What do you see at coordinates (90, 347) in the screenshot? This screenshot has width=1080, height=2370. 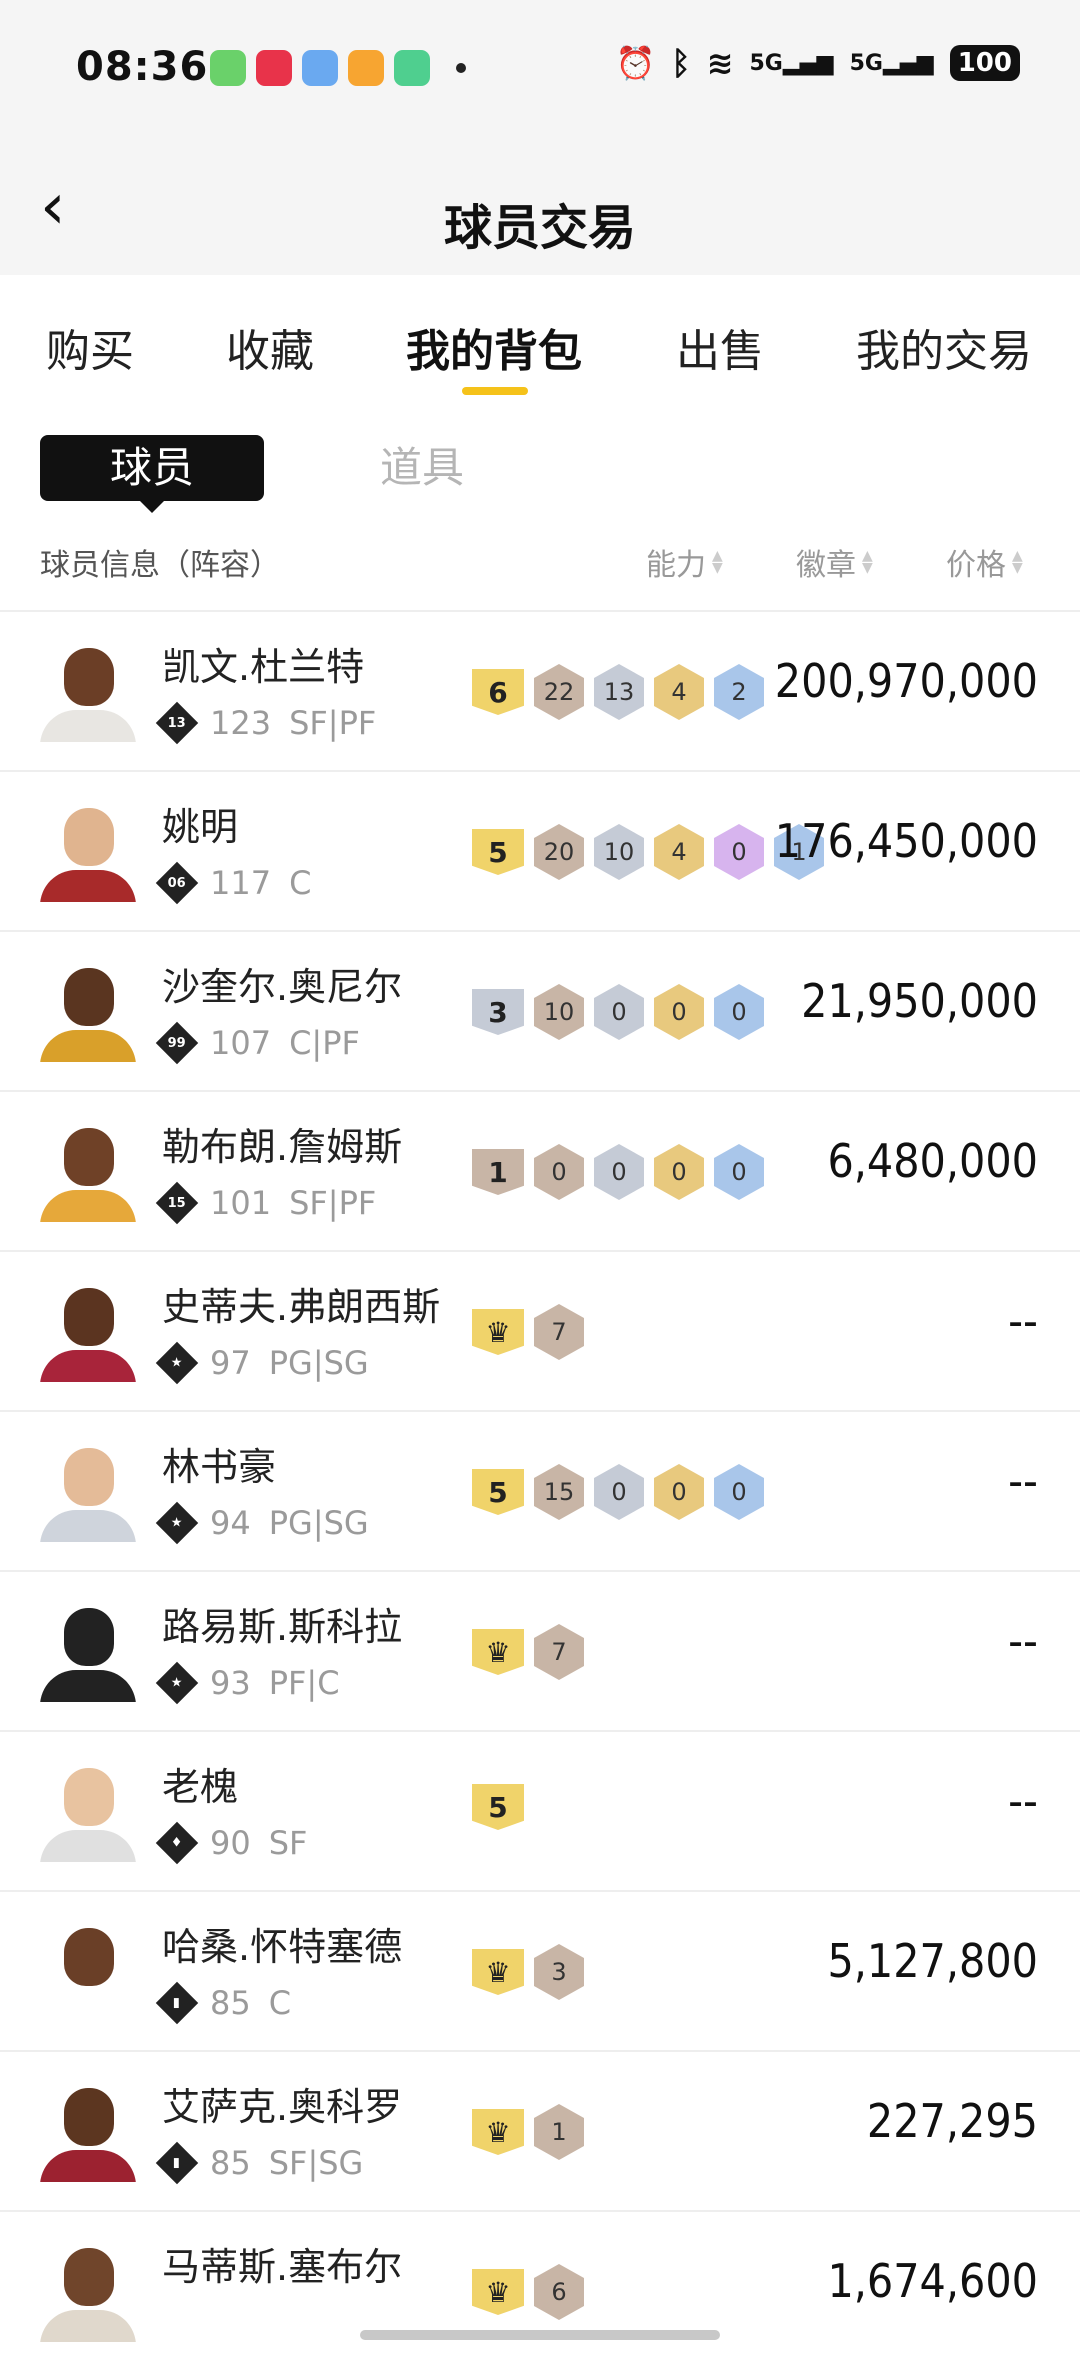 I see `tab-buy: 购买` at bounding box center [90, 347].